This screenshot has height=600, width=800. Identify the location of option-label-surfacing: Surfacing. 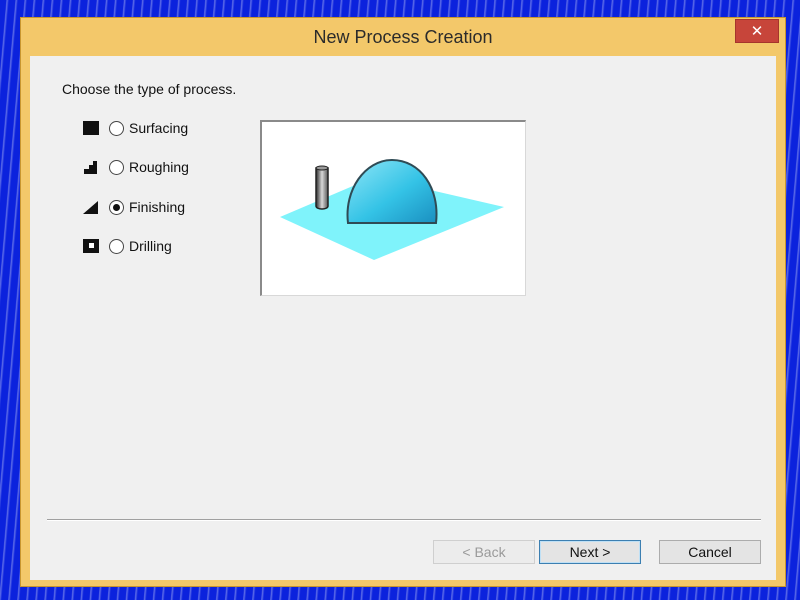
(159, 128).